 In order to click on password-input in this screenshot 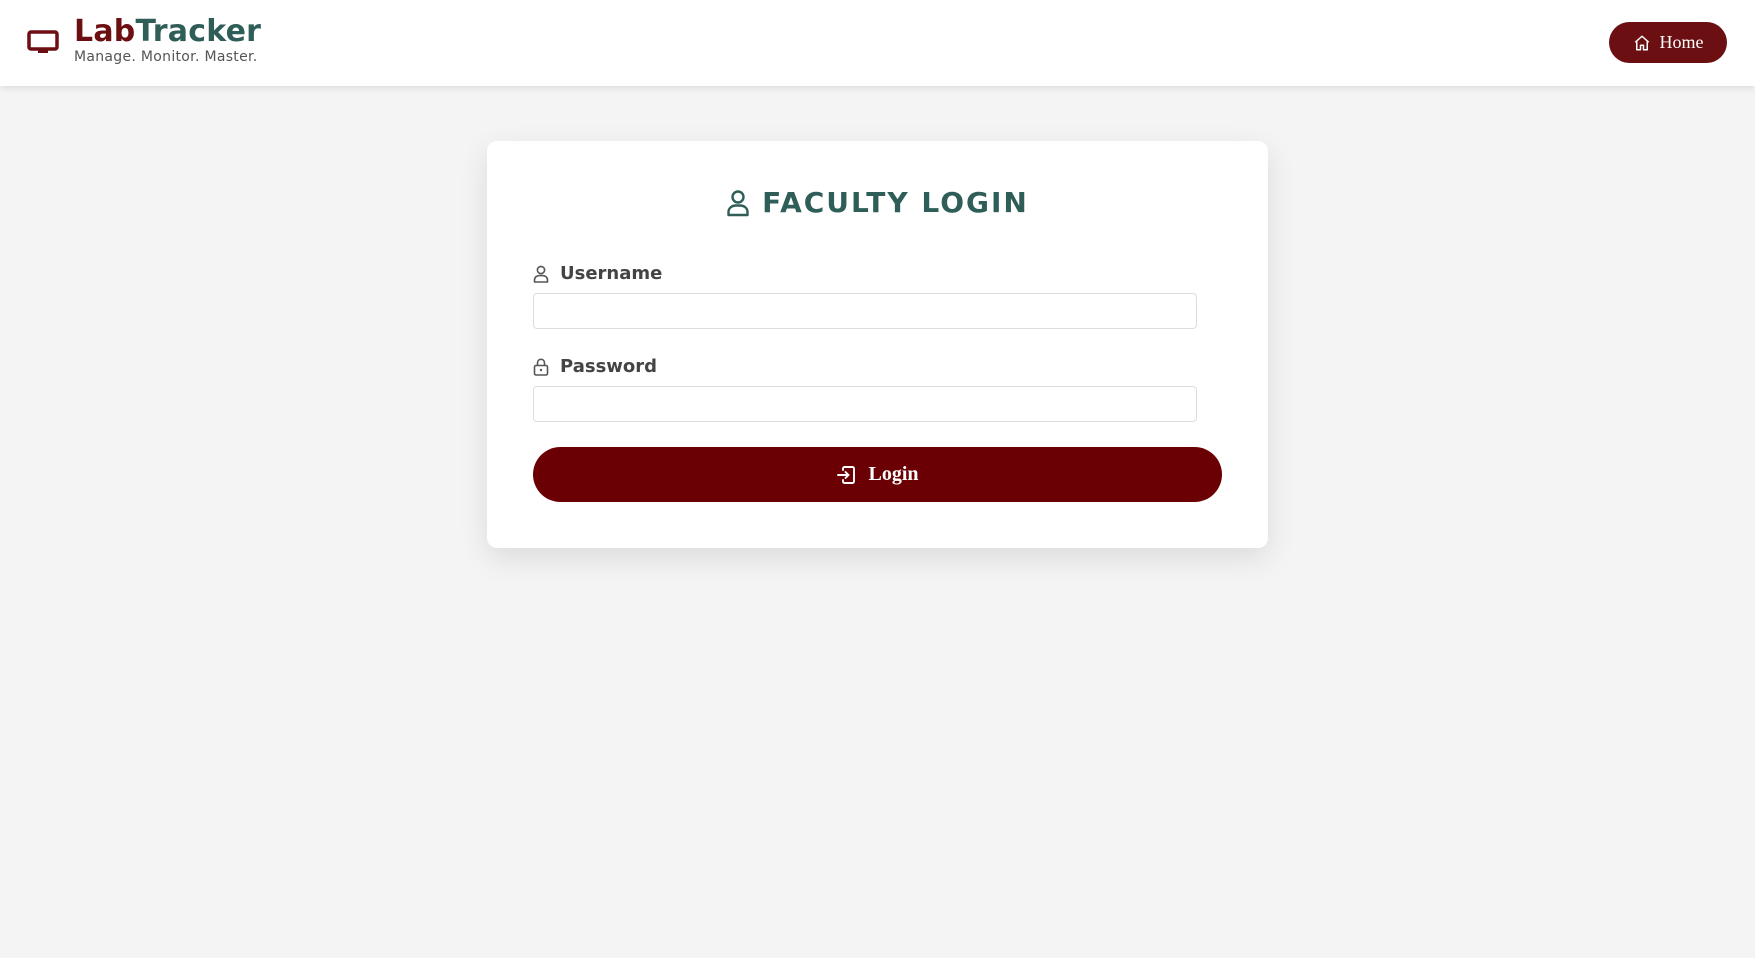, I will do `click(865, 404)`.